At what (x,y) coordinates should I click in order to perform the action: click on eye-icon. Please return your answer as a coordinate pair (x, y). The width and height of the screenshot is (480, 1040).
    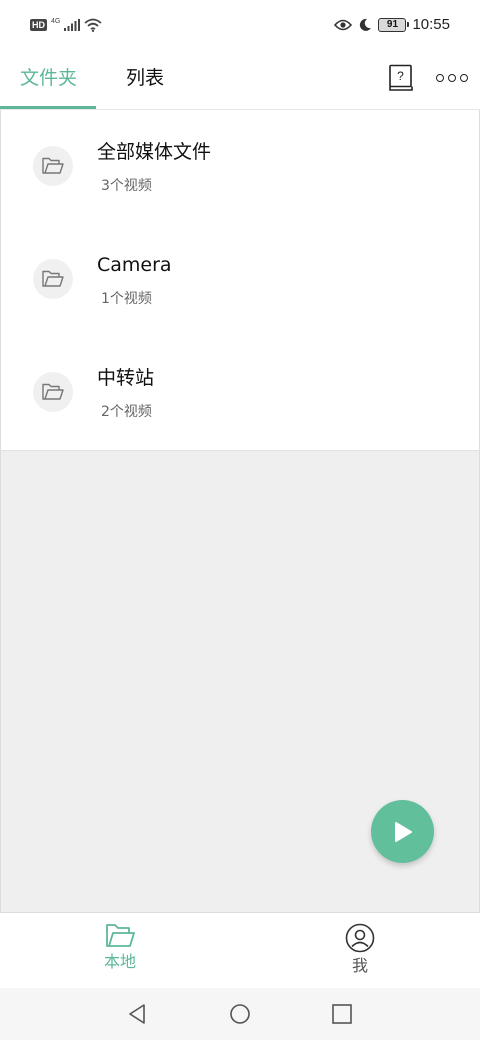
    Looking at the image, I should click on (343, 24).